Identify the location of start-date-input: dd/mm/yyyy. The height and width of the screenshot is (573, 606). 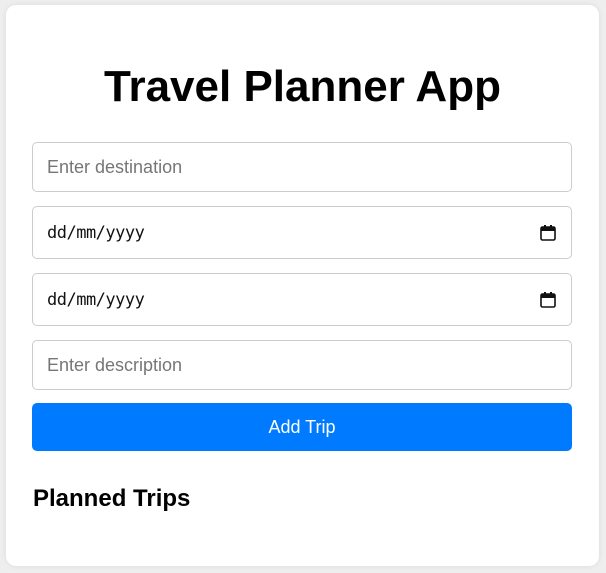
(302, 232).